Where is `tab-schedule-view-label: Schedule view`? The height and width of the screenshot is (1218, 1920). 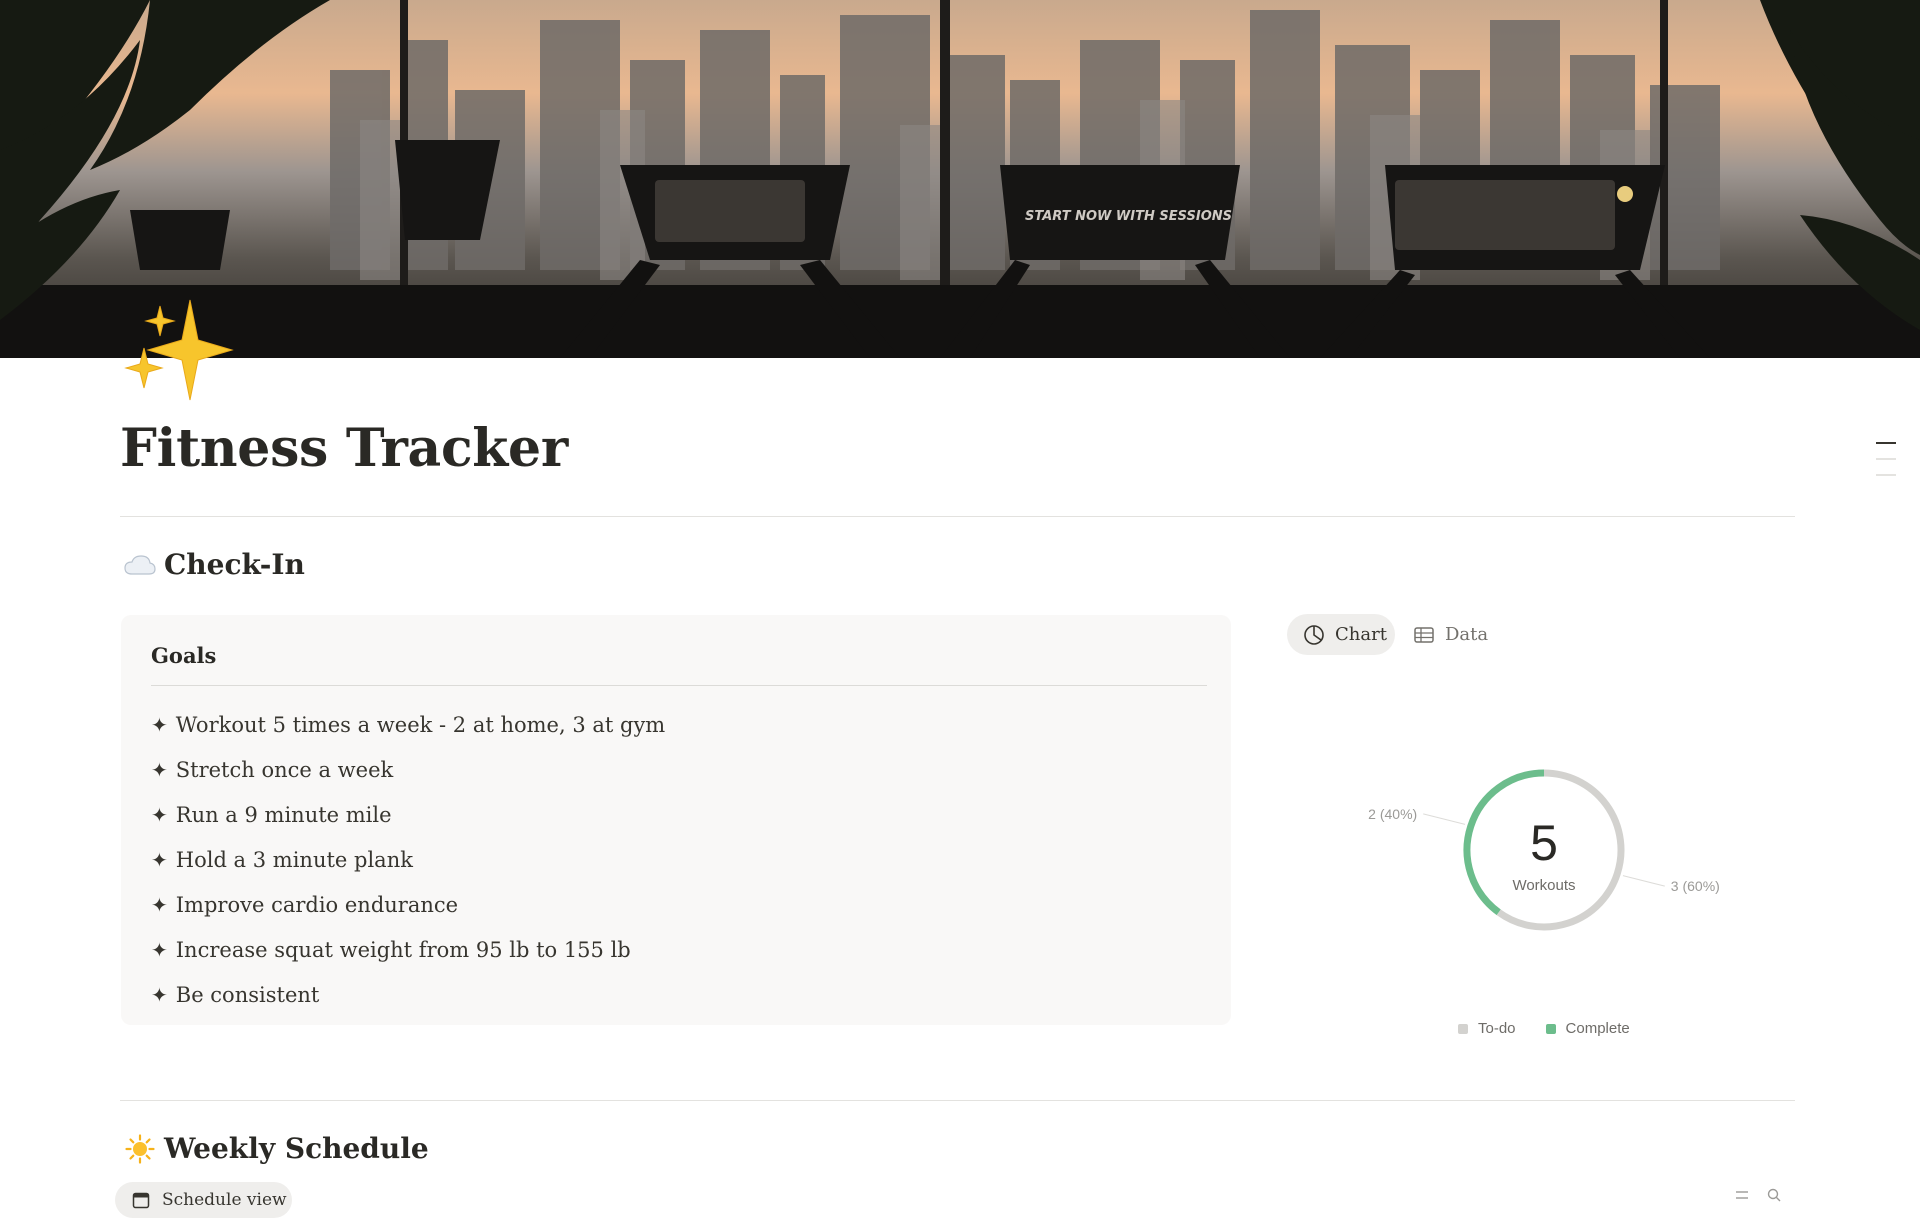 tab-schedule-view-label: Schedule view is located at coordinates (224, 1200).